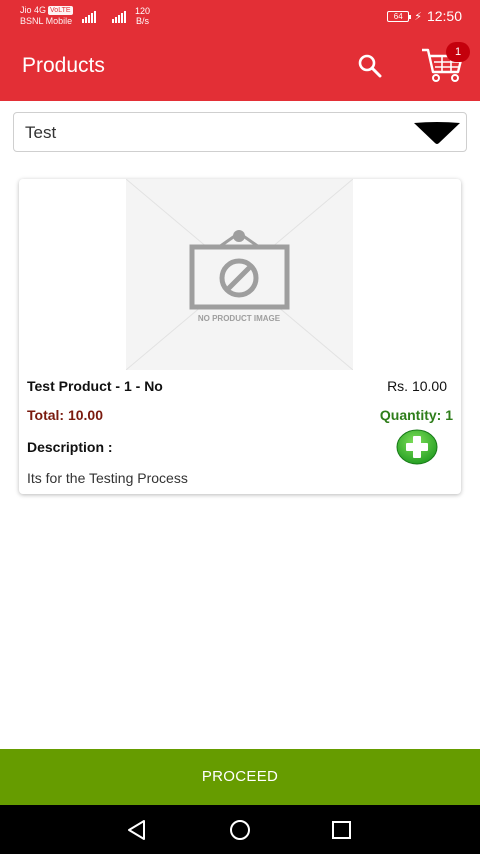 The image size is (480, 854). I want to click on product-name: Test Product - 1 - No, so click(95, 386).